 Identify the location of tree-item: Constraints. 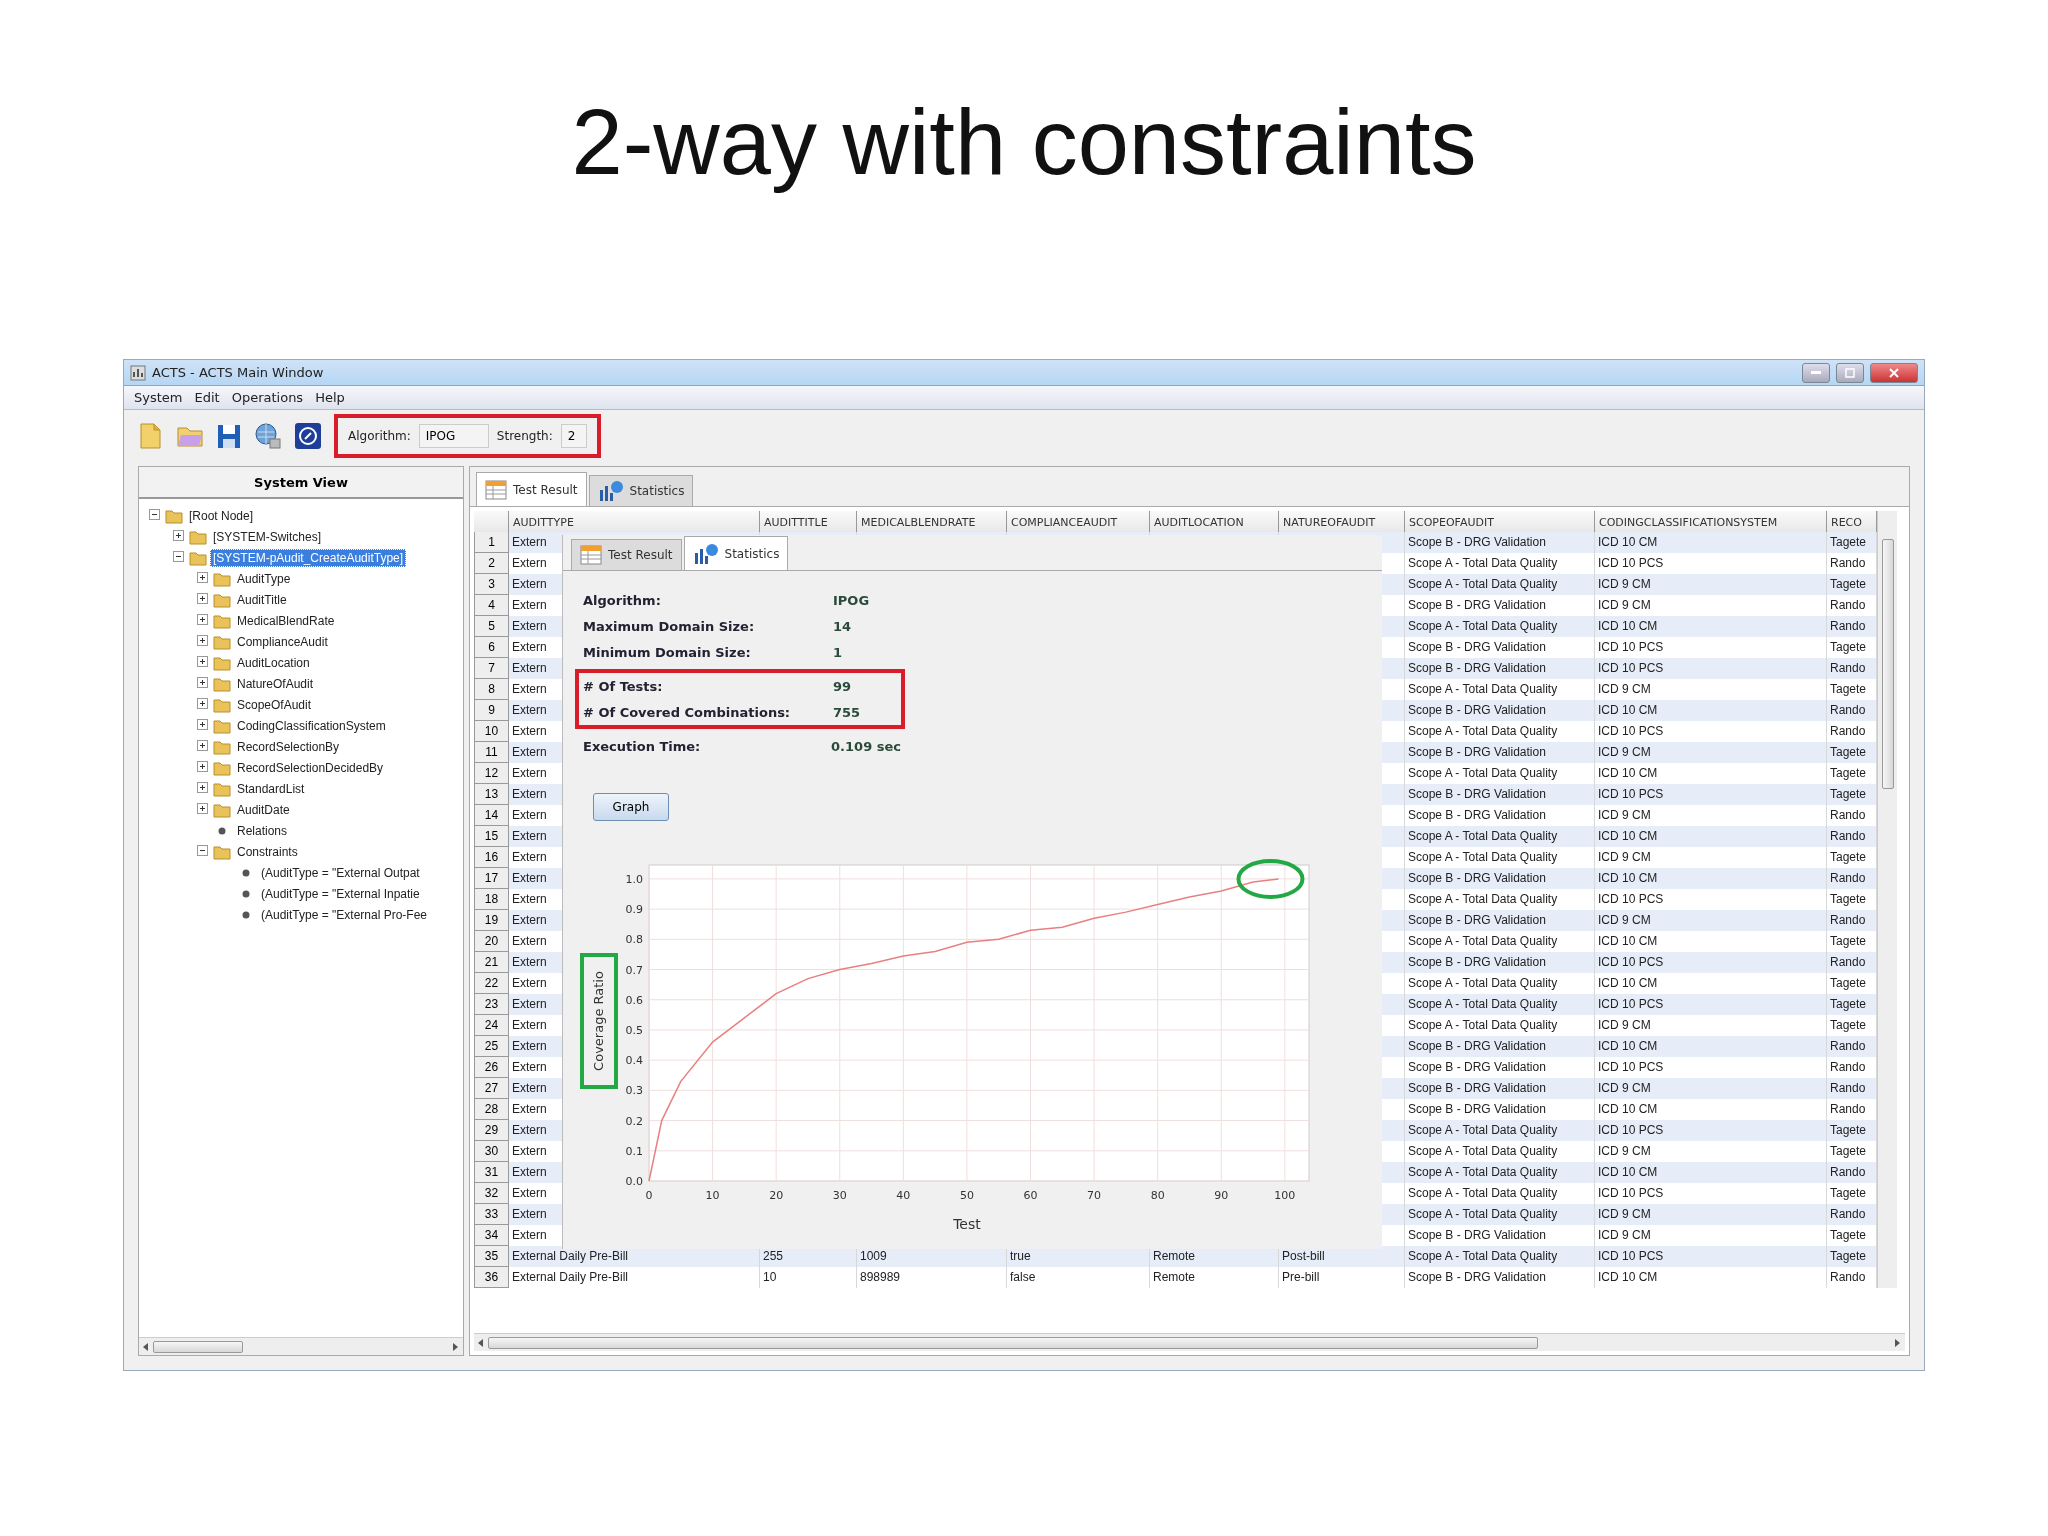
(267, 851).